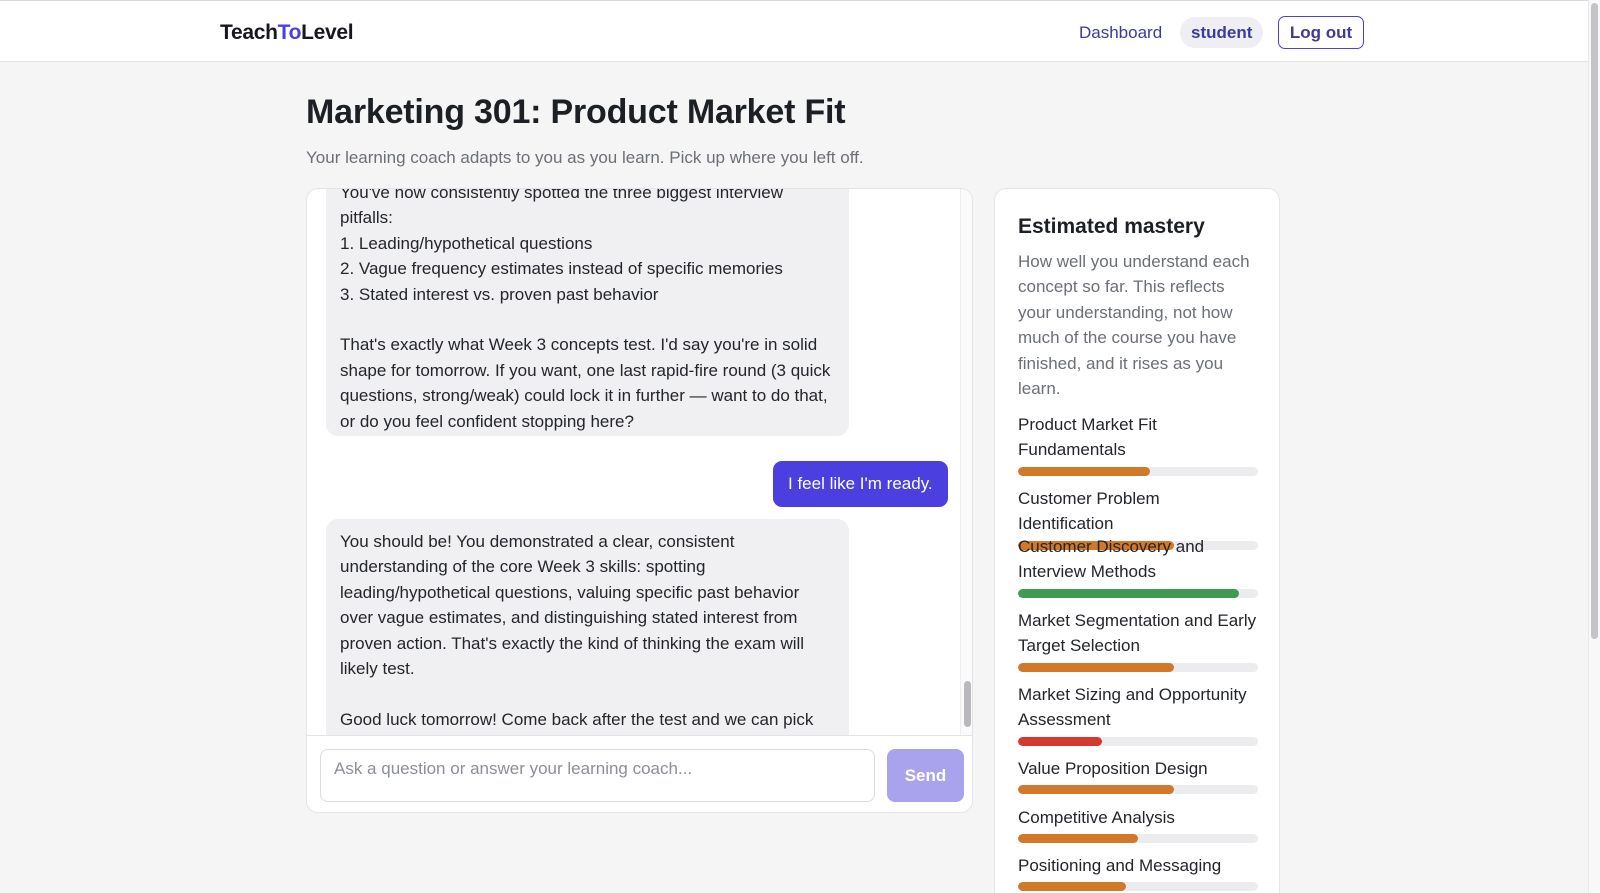  Describe the element at coordinates (249, 32) in the screenshot. I see `logo-part-teach: Teach` at that location.